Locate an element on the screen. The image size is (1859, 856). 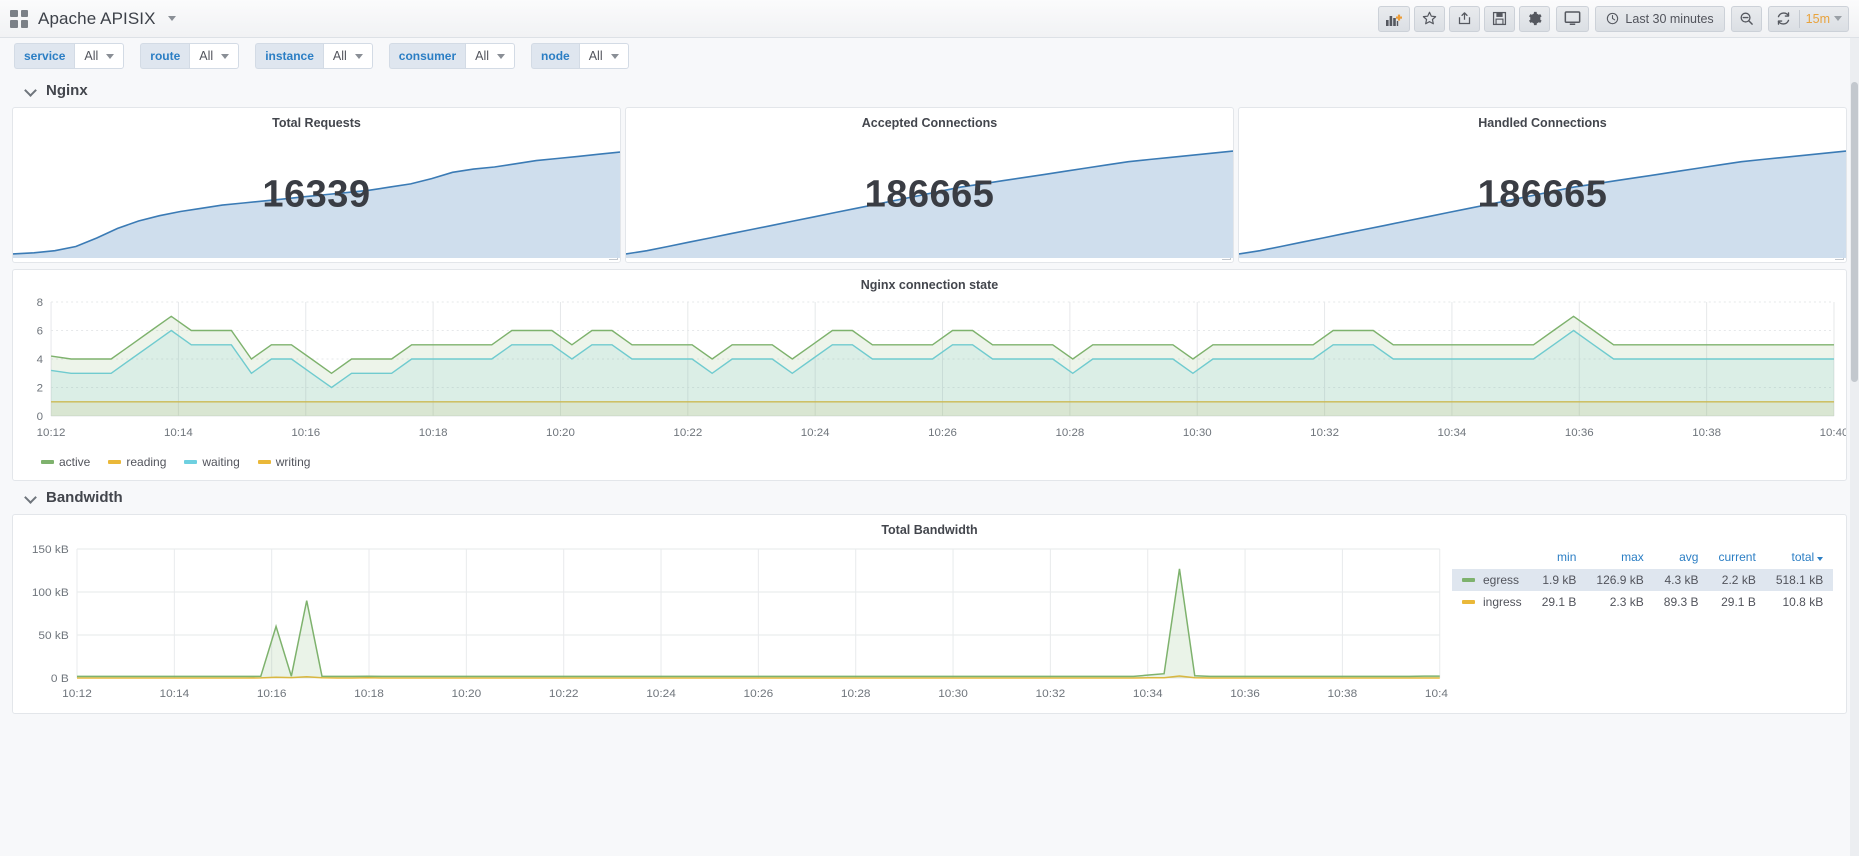
settings-button is located at coordinates (1535, 18).